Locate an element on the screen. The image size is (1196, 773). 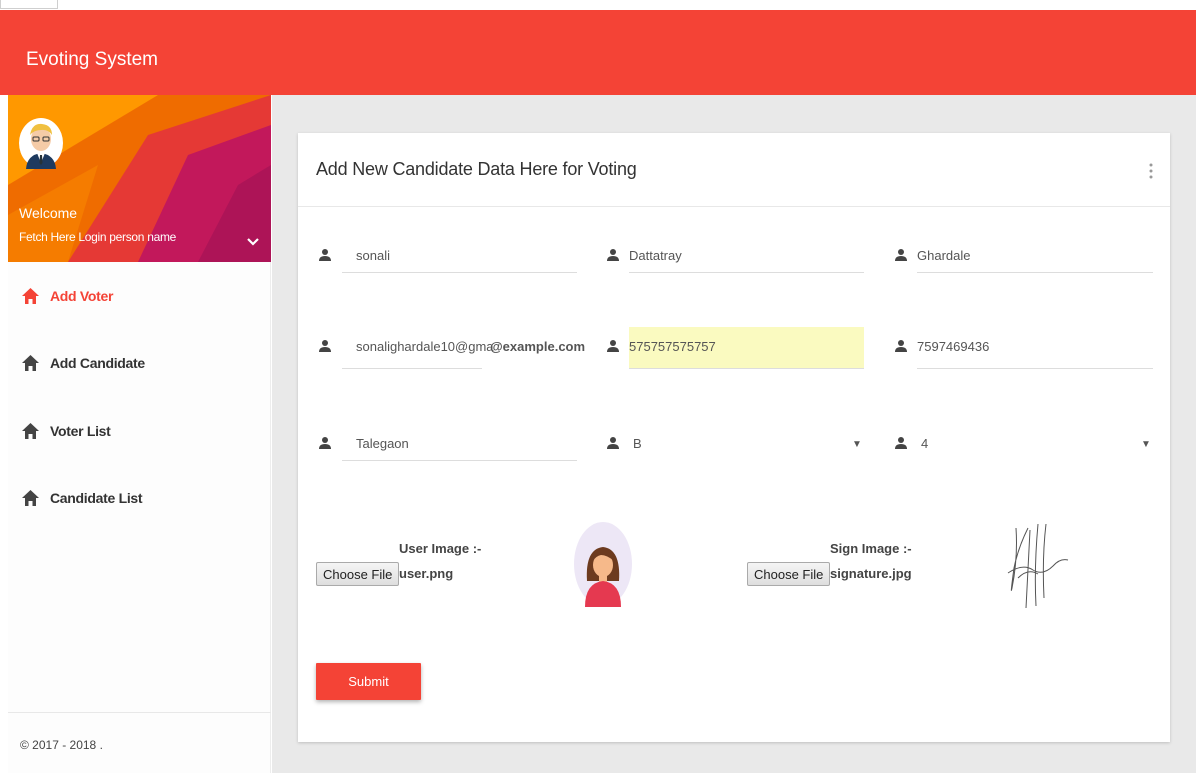
last-name-input: Ghardale is located at coordinates (1035, 258).